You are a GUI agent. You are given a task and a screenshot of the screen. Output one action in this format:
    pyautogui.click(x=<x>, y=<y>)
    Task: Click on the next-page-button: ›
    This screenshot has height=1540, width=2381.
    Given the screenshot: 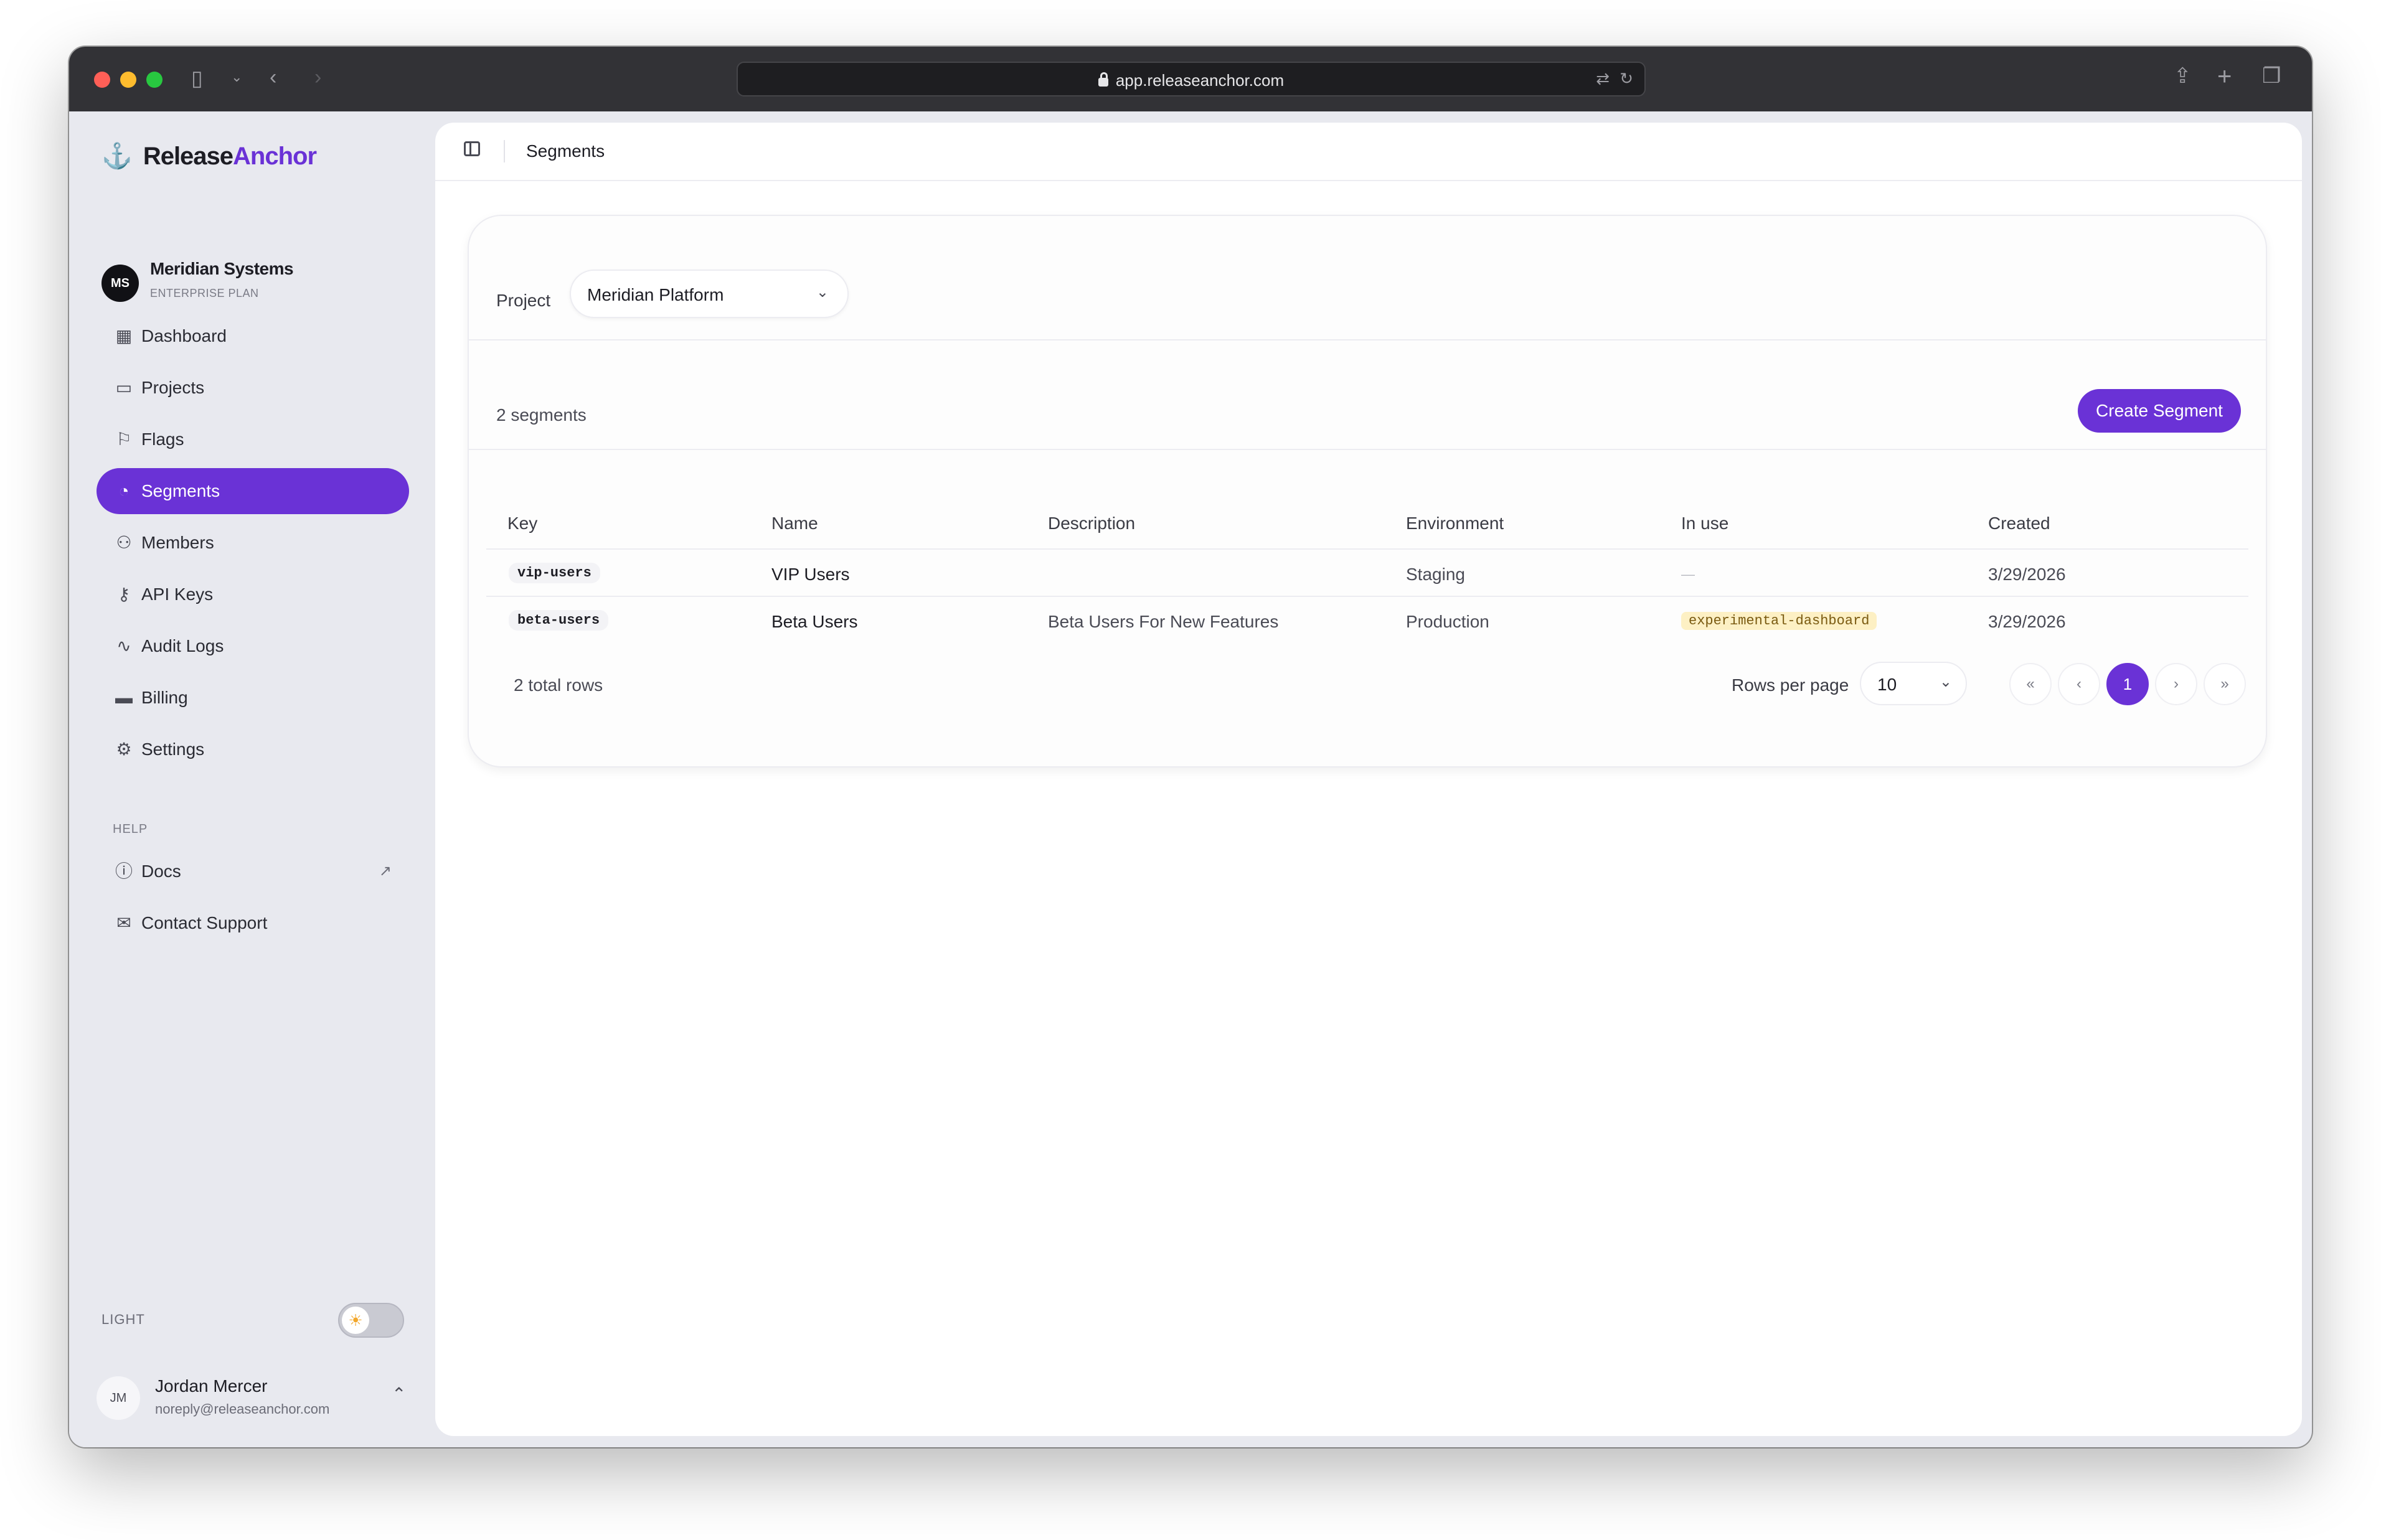 What is the action you would take?
    pyautogui.click(x=2176, y=684)
    